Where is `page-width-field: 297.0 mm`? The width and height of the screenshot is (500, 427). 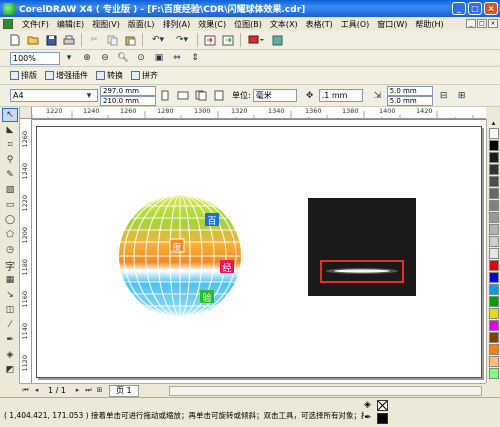 page-width-field: 297.0 mm is located at coordinates (128, 90).